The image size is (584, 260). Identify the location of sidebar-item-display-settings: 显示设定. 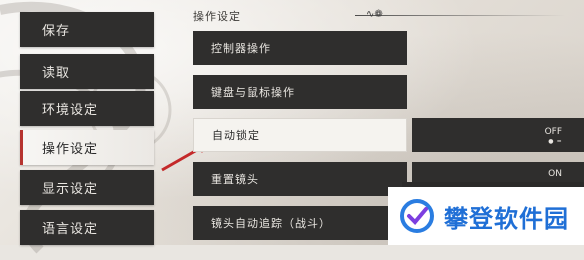
(87, 187).